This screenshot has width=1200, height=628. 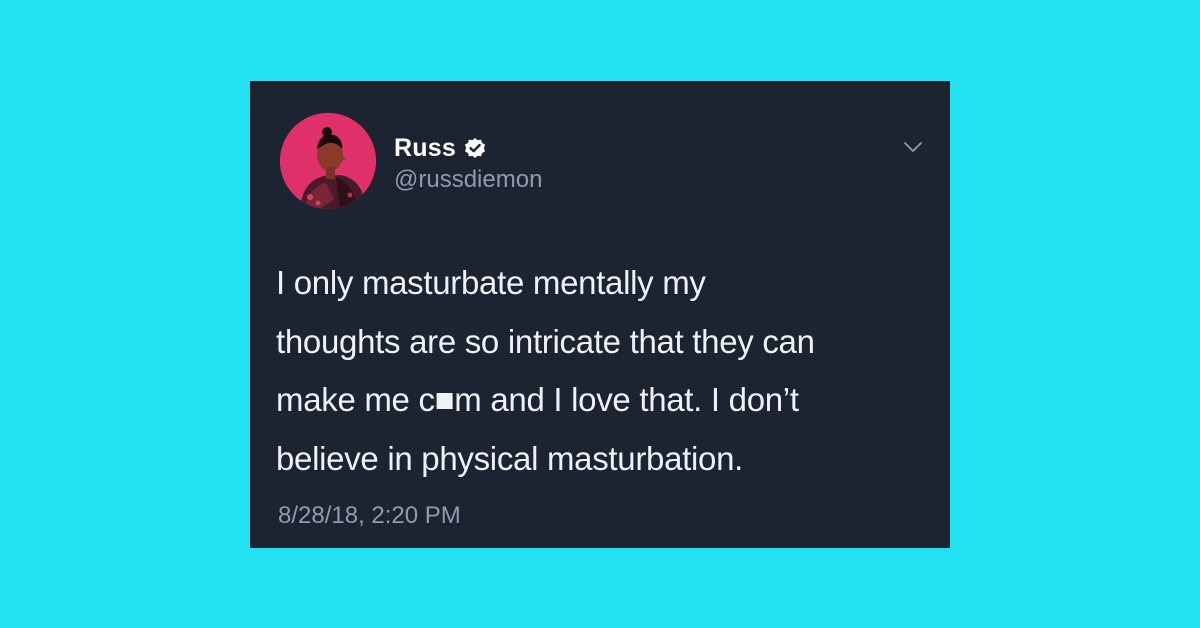 I want to click on verified-badge-icon, so click(x=475, y=148).